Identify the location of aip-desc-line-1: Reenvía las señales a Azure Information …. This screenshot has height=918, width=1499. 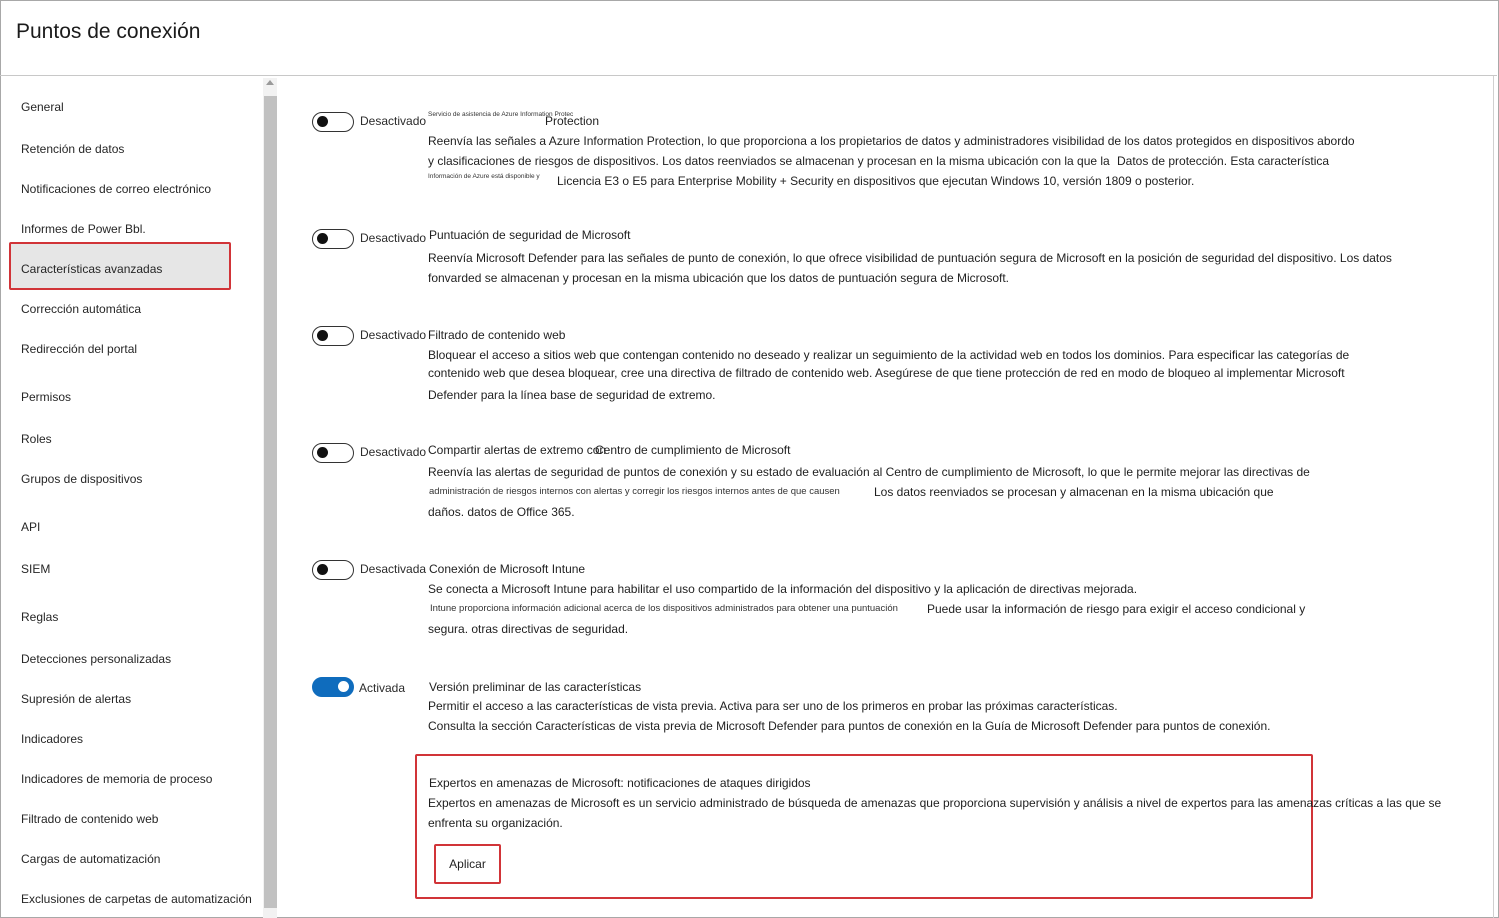
(891, 141).